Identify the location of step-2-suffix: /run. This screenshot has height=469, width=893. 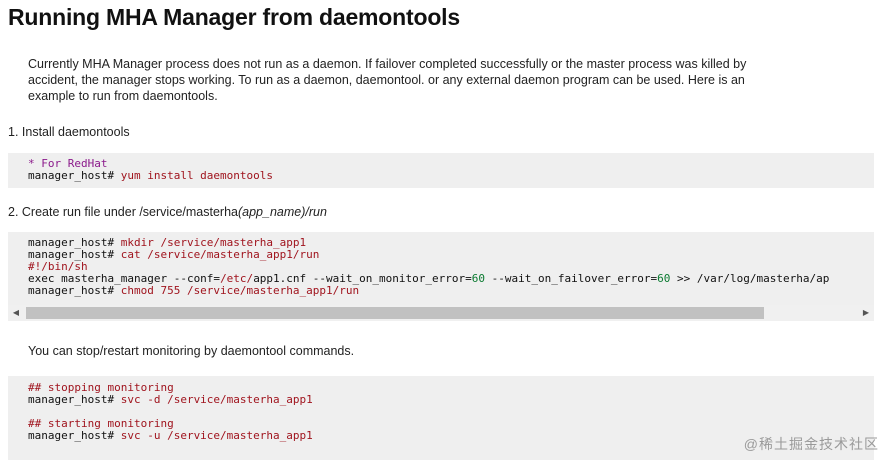
(316, 212).